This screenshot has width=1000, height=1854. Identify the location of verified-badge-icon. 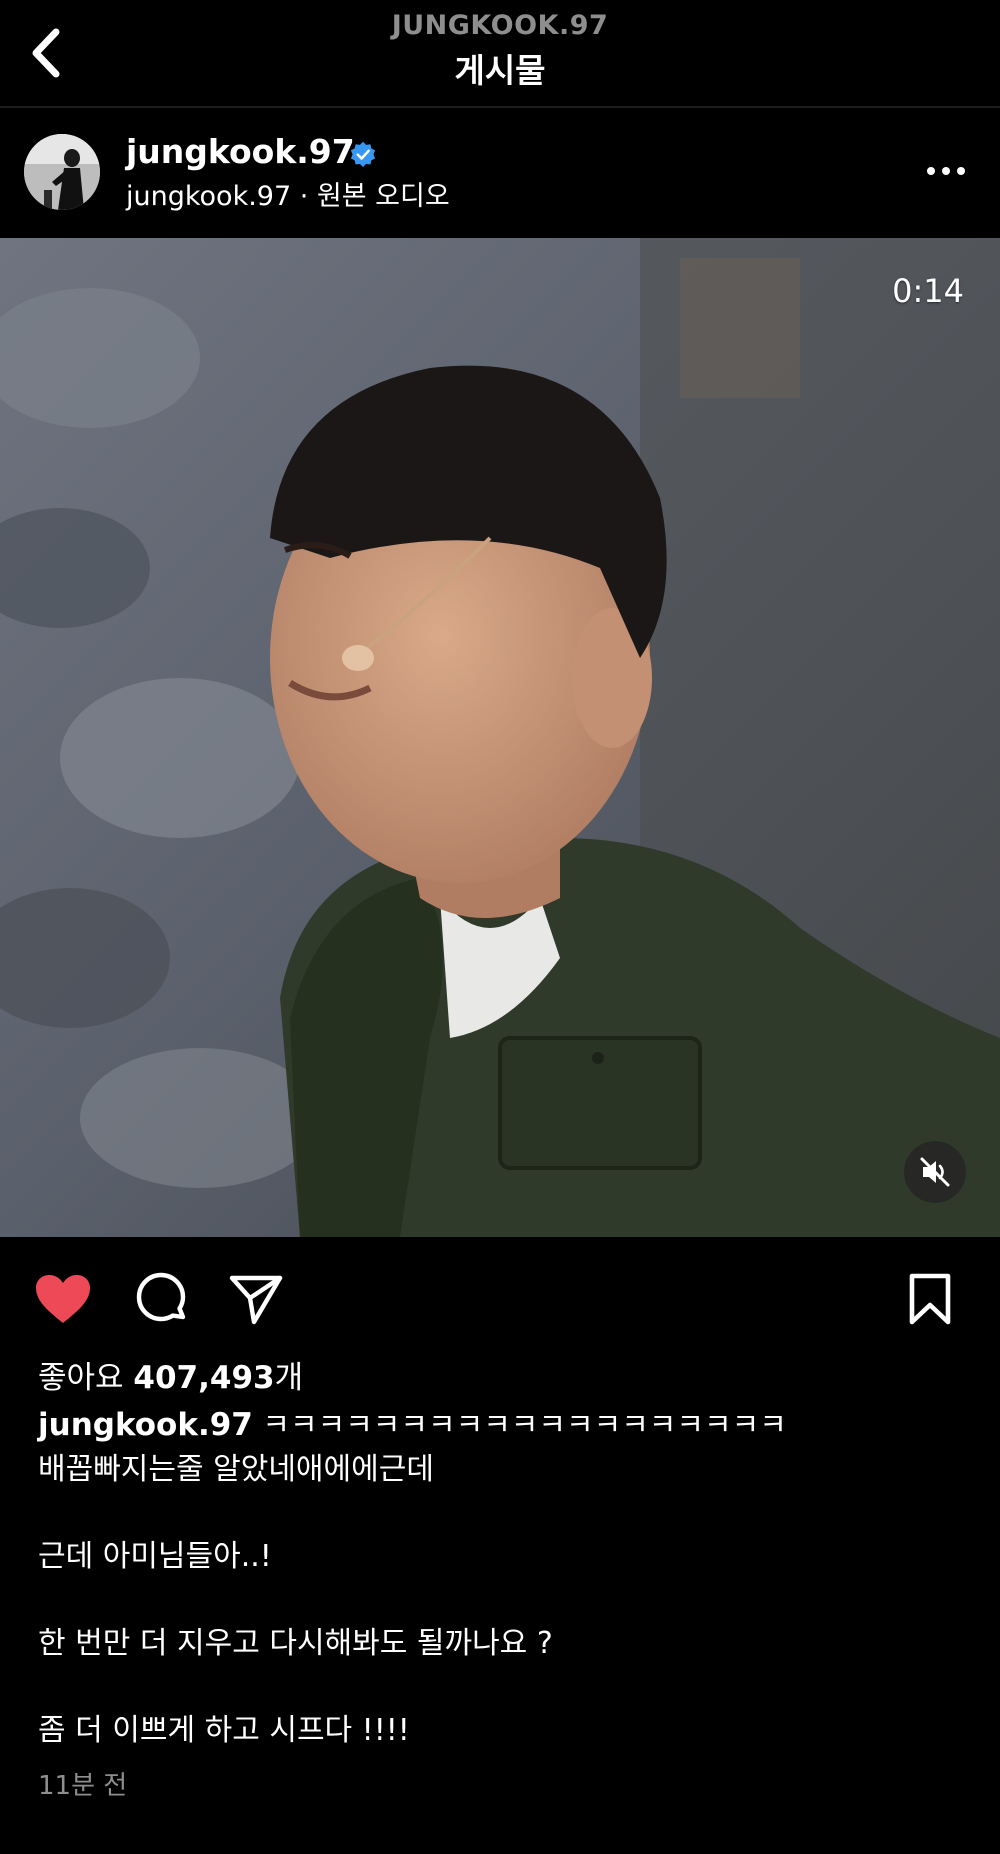
(363, 154).